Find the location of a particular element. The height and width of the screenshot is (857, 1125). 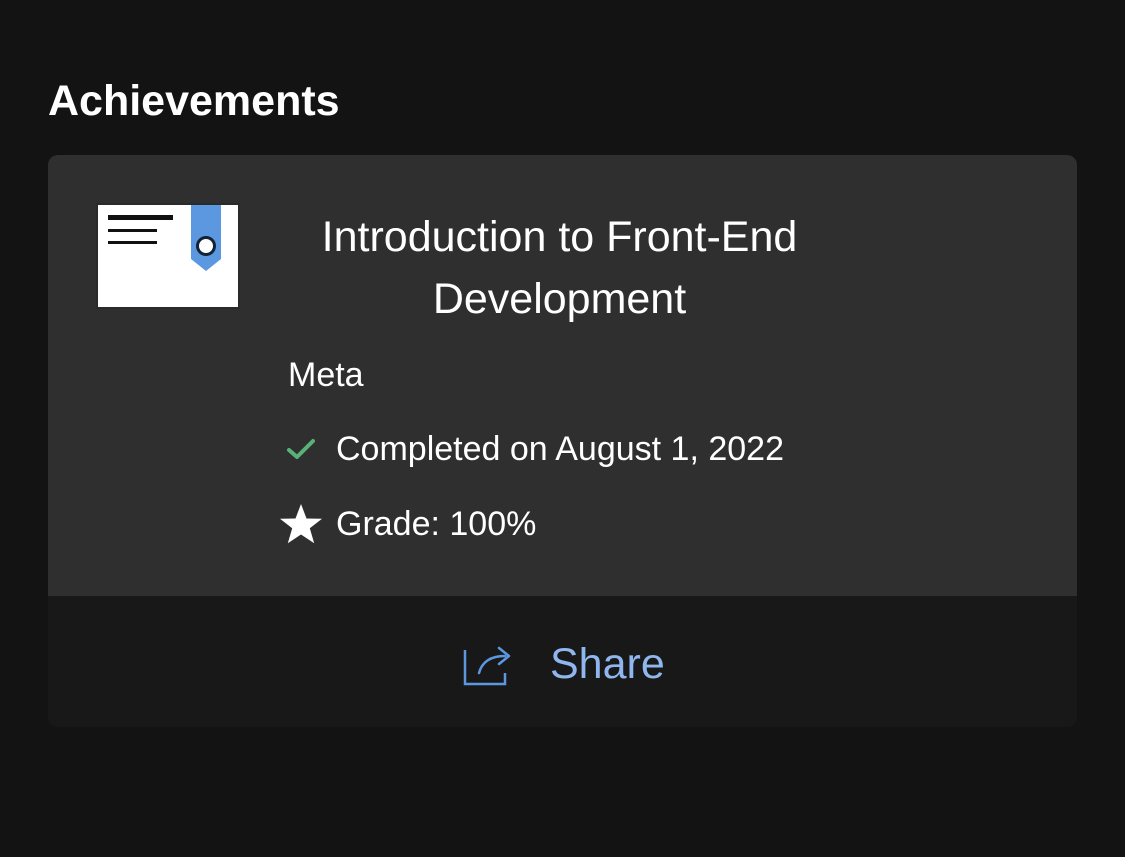

share-button: Share is located at coordinates (563, 664).